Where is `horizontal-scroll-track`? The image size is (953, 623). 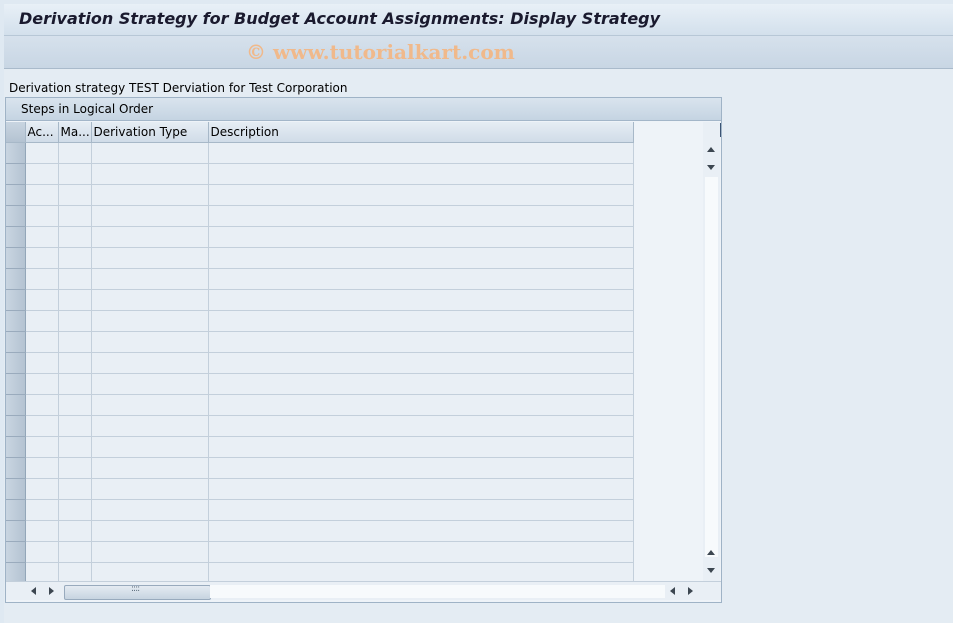 horizontal-scroll-track is located at coordinates (437, 591).